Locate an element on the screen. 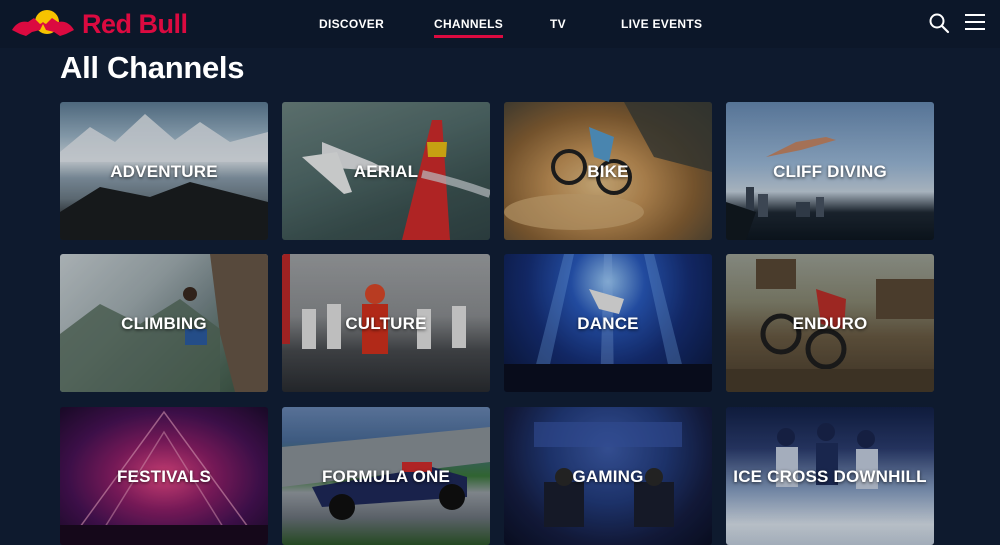 The height and width of the screenshot is (545, 1000). channel-label: CLIMBING is located at coordinates (164, 323).